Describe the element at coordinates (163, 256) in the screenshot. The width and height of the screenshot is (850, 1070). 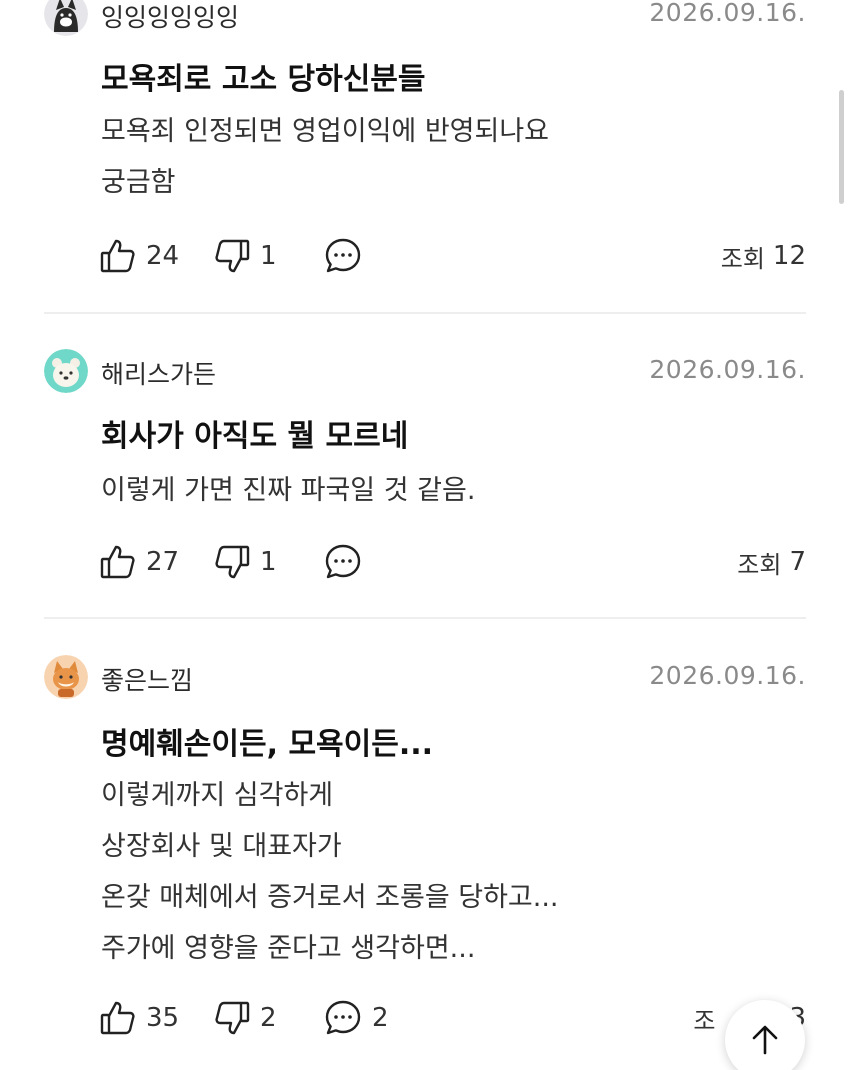
I see `like-count: 24` at that location.